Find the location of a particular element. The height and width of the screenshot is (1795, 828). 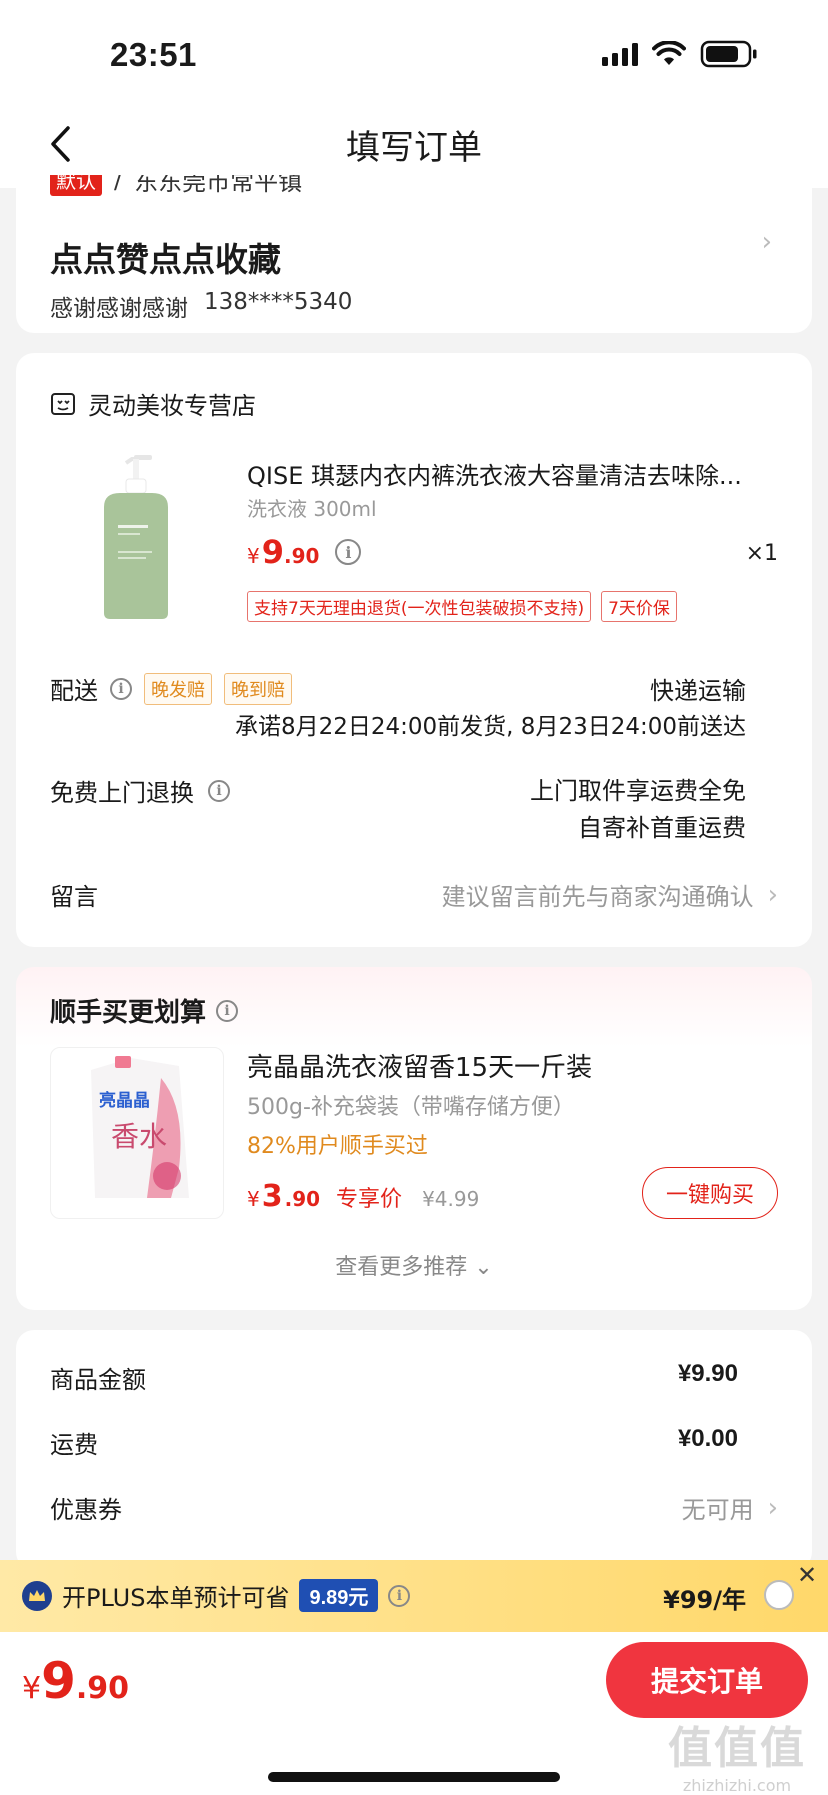

wifi-icon is located at coordinates (669, 53).